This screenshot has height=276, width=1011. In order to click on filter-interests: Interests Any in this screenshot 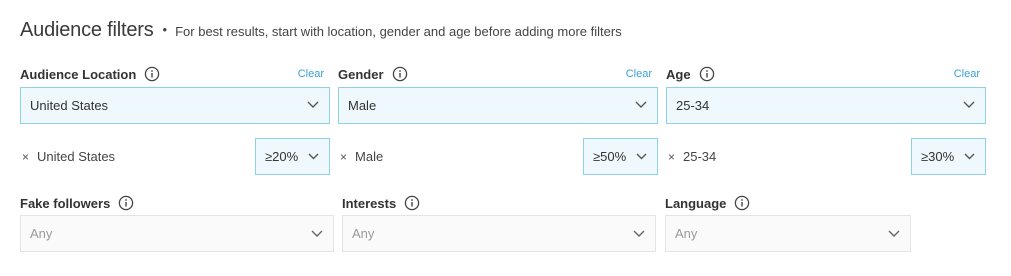, I will do `click(499, 224)`.